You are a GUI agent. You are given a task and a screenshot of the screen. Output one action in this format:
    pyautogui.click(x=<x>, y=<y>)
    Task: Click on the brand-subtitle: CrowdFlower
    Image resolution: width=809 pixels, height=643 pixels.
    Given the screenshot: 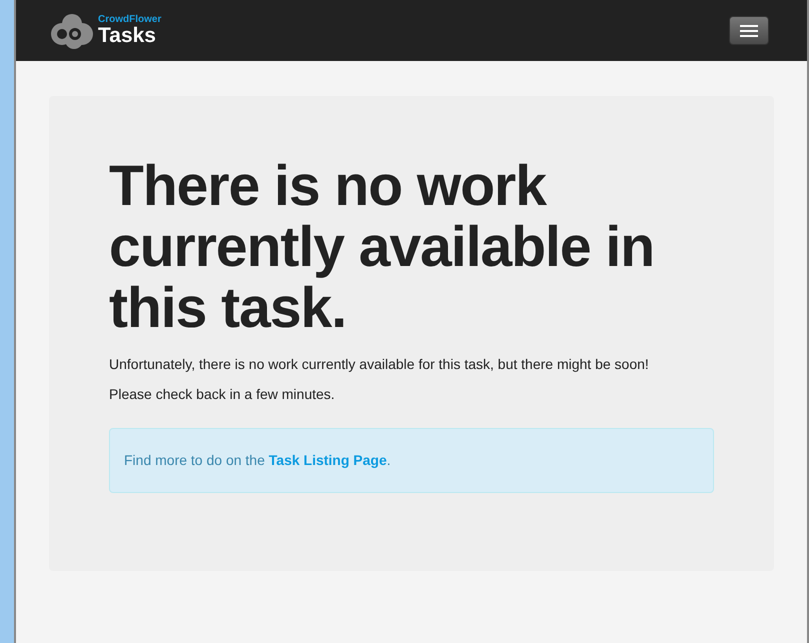 What is the action you would take?
    pyautogui.click(x=130, y=19)
    